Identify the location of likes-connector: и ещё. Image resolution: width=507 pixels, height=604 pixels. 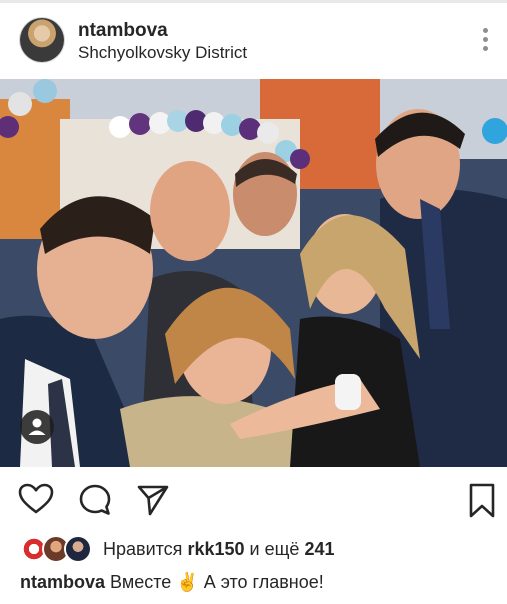
(274, 549).